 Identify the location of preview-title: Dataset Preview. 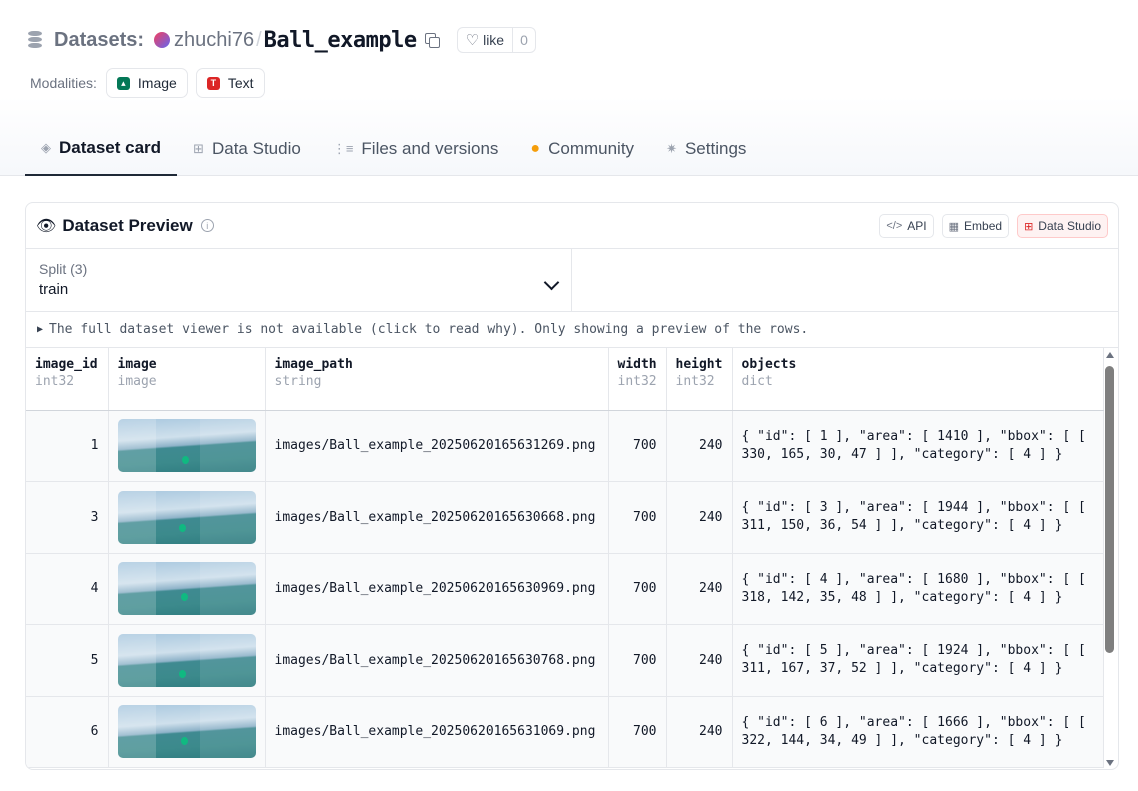
(127, 225).